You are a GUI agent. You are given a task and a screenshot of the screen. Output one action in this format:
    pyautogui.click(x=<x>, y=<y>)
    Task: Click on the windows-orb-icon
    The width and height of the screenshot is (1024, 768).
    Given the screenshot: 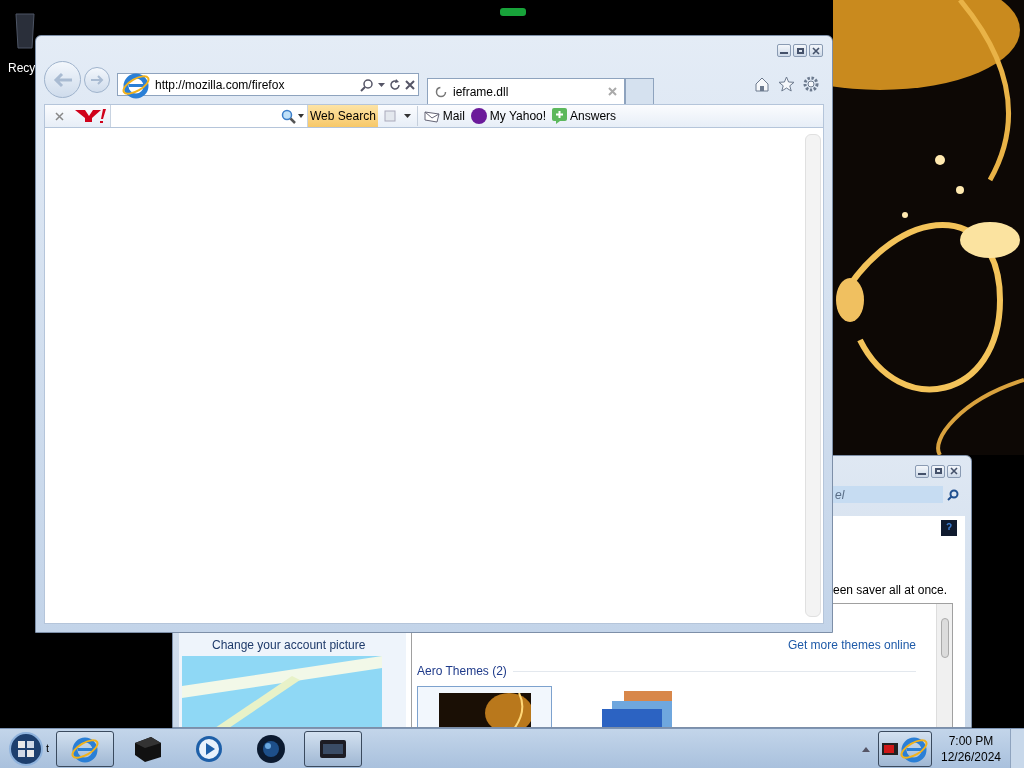 What is the action you would take?
    pyautogui.click(x=26, y=748)
    